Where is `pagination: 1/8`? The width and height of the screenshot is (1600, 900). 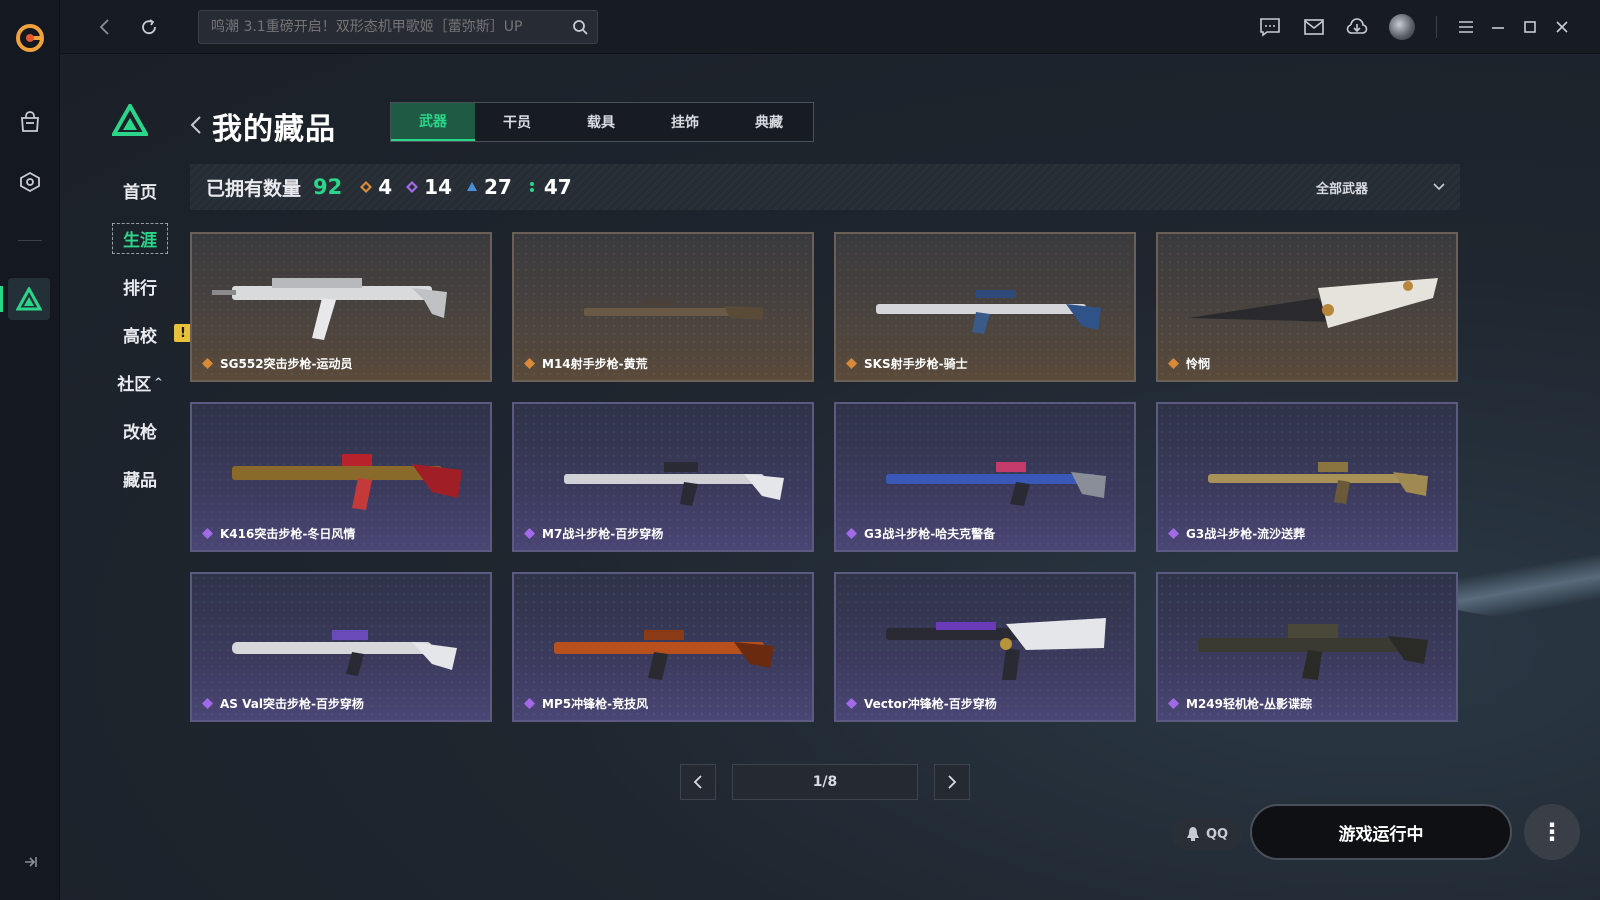
pagination: 1/8 is located at coordinates (835, 782).